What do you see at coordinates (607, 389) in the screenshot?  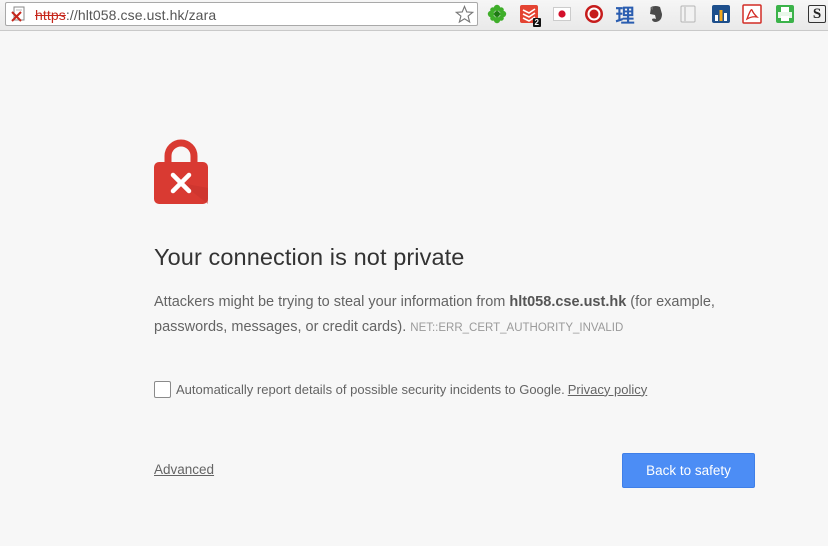 I see `privacy-policy-link: Privacy policy` at bounding box center [607, 389].